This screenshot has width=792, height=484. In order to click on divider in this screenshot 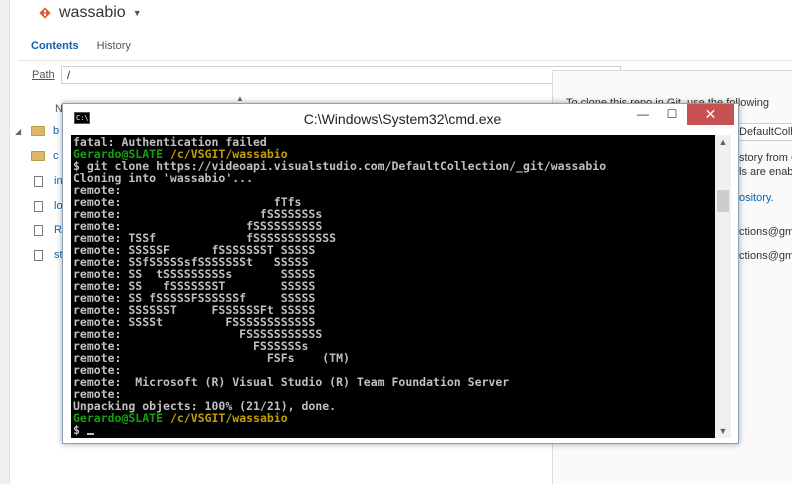, I will do `click(405, 60)`.